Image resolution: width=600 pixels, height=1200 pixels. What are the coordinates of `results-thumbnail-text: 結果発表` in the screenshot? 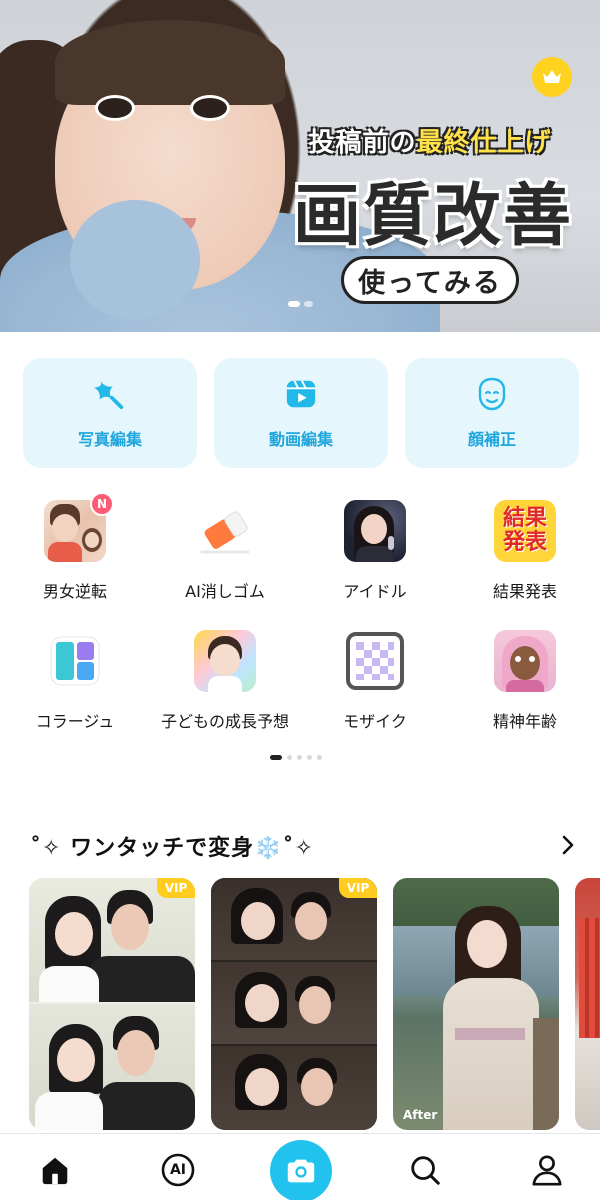 It's located at (524, 530).